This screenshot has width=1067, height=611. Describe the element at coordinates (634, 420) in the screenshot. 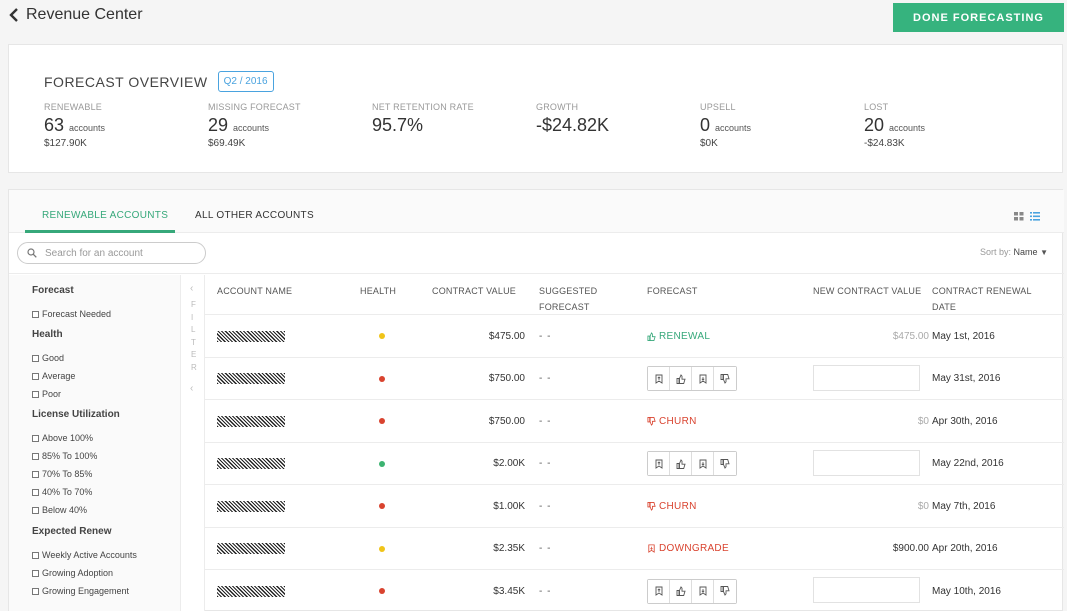

I see `table-row: $750.00 - - CHURN $0 Apr 30th, 2016` at that location.